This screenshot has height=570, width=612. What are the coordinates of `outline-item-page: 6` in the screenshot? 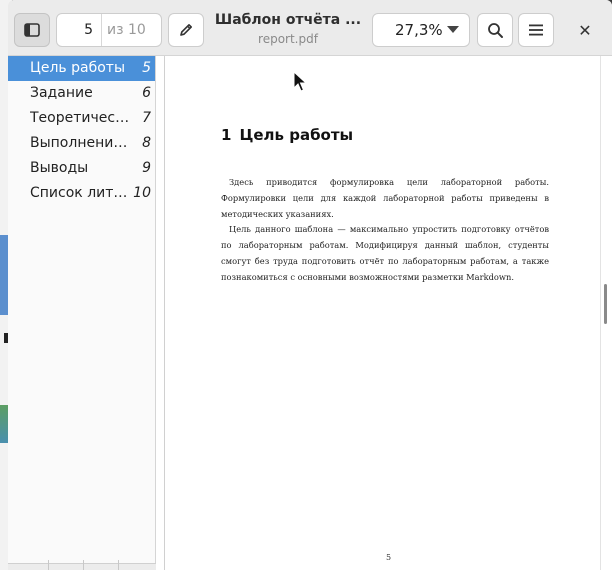 It's located at (146, 93).